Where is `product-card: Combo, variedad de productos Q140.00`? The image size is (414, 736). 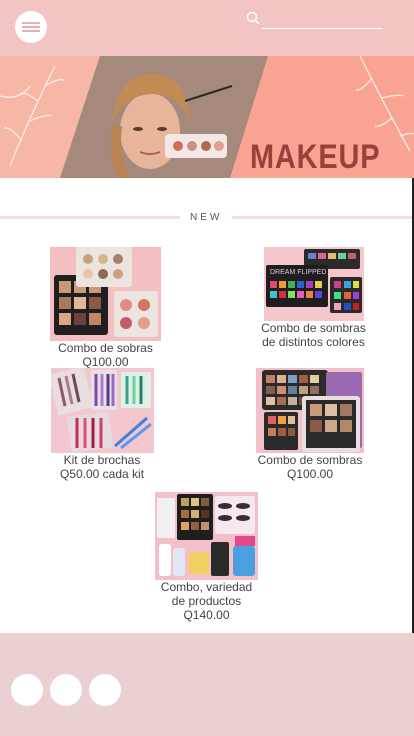
product-card: Combo, variedad de productos Q140.00 is located at coordinates (206, 557).